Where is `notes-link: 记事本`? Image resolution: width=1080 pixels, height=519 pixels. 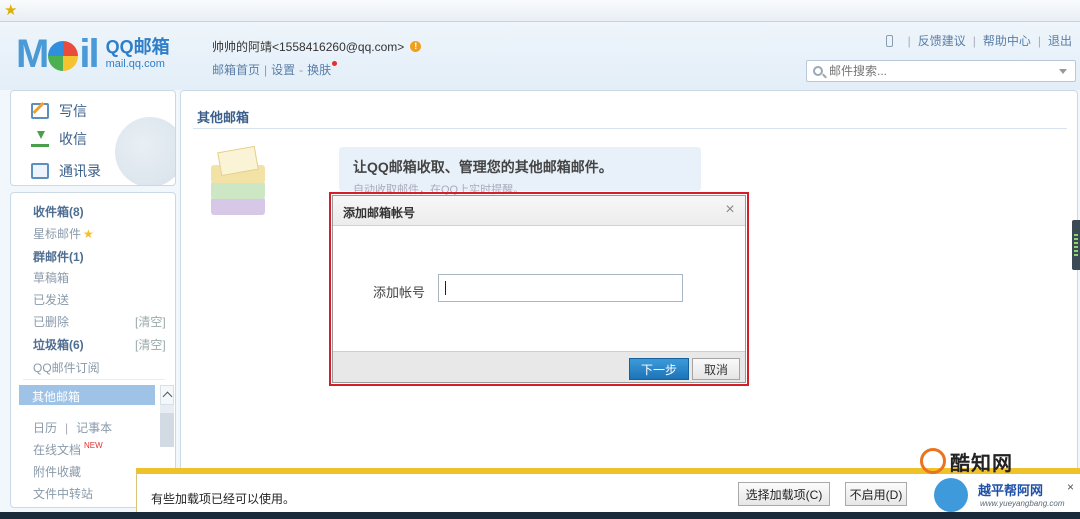
notes-link: 记事本 is located at coordinates (94, 428).